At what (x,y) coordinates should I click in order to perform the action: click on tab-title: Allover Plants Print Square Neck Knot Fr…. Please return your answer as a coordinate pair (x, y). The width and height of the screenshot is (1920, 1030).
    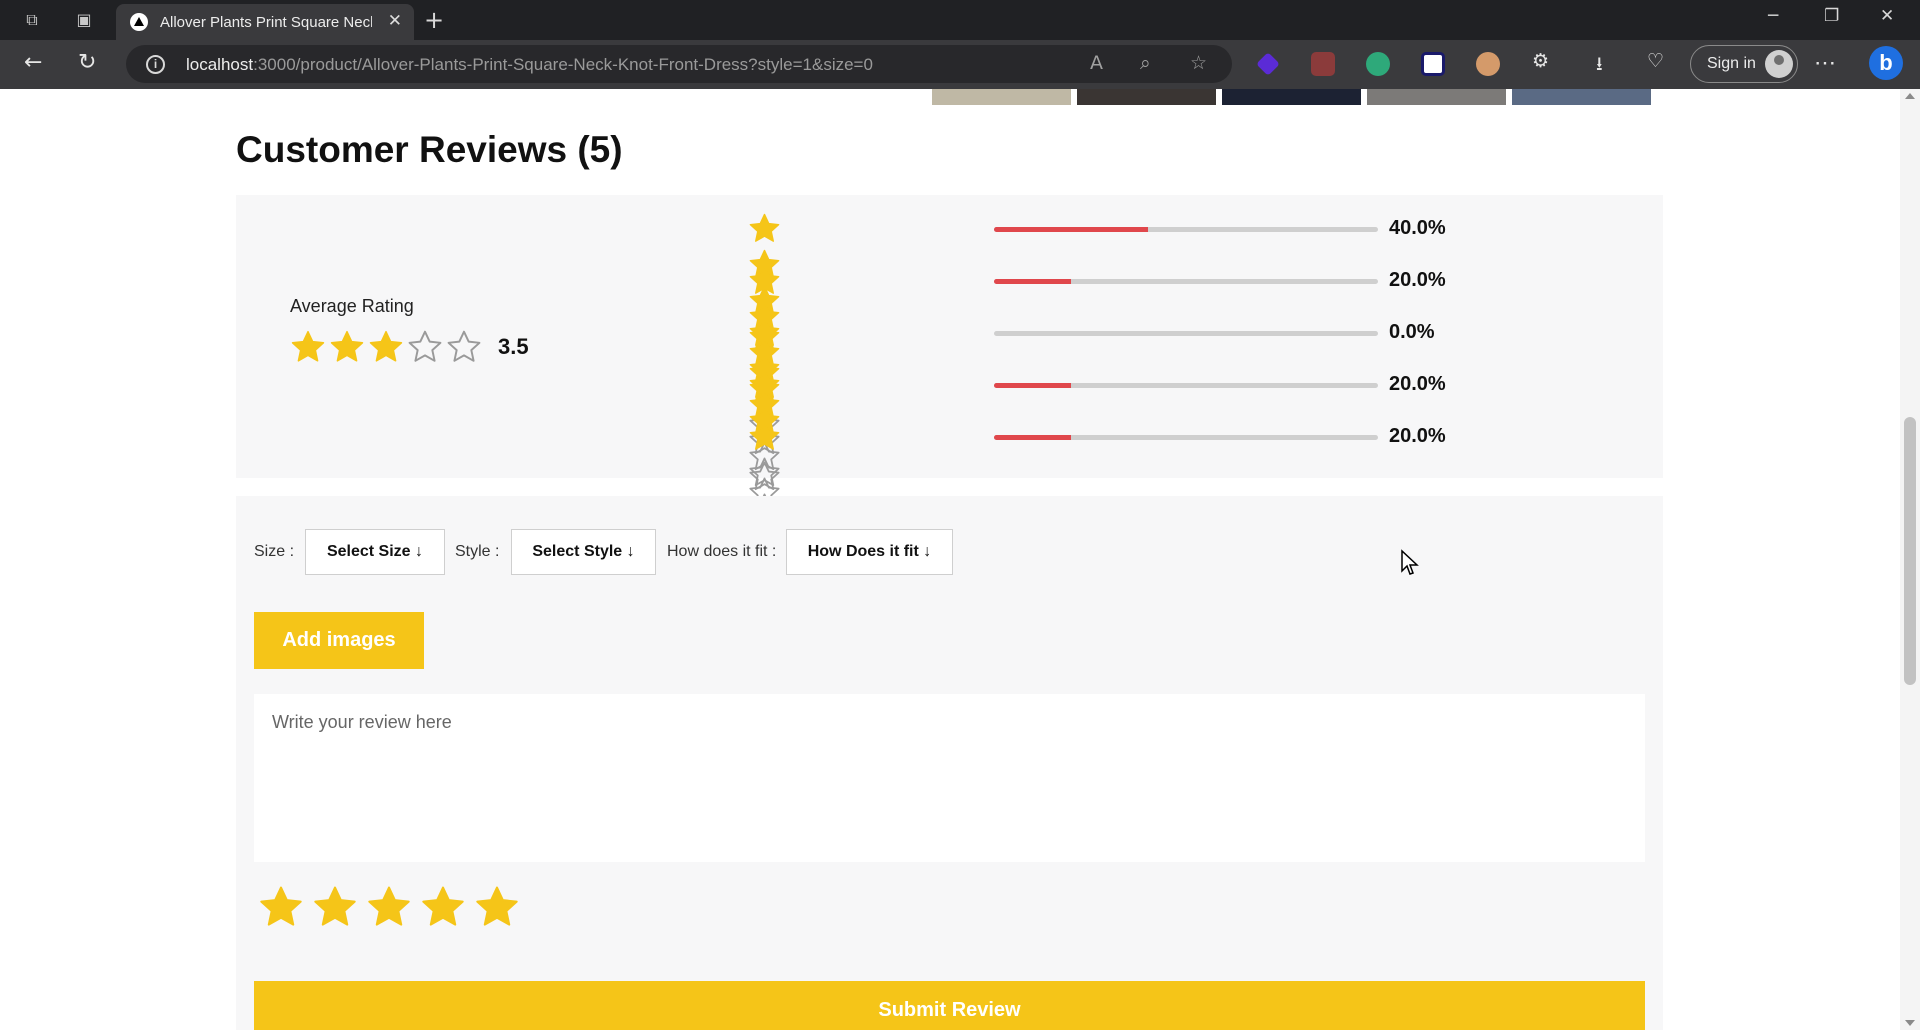
    Looking at the image, I should click on (266, 22).